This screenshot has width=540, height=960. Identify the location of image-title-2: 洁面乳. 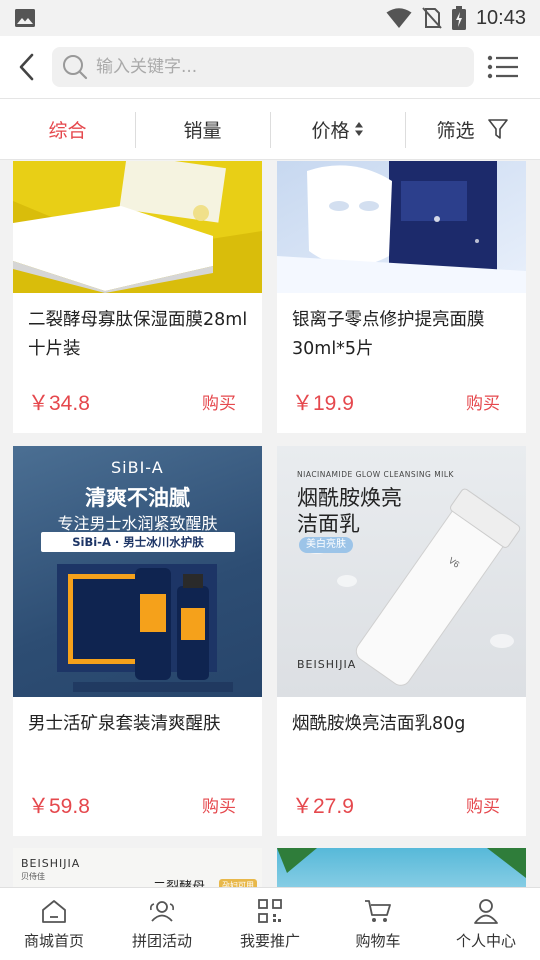
(328, 524).